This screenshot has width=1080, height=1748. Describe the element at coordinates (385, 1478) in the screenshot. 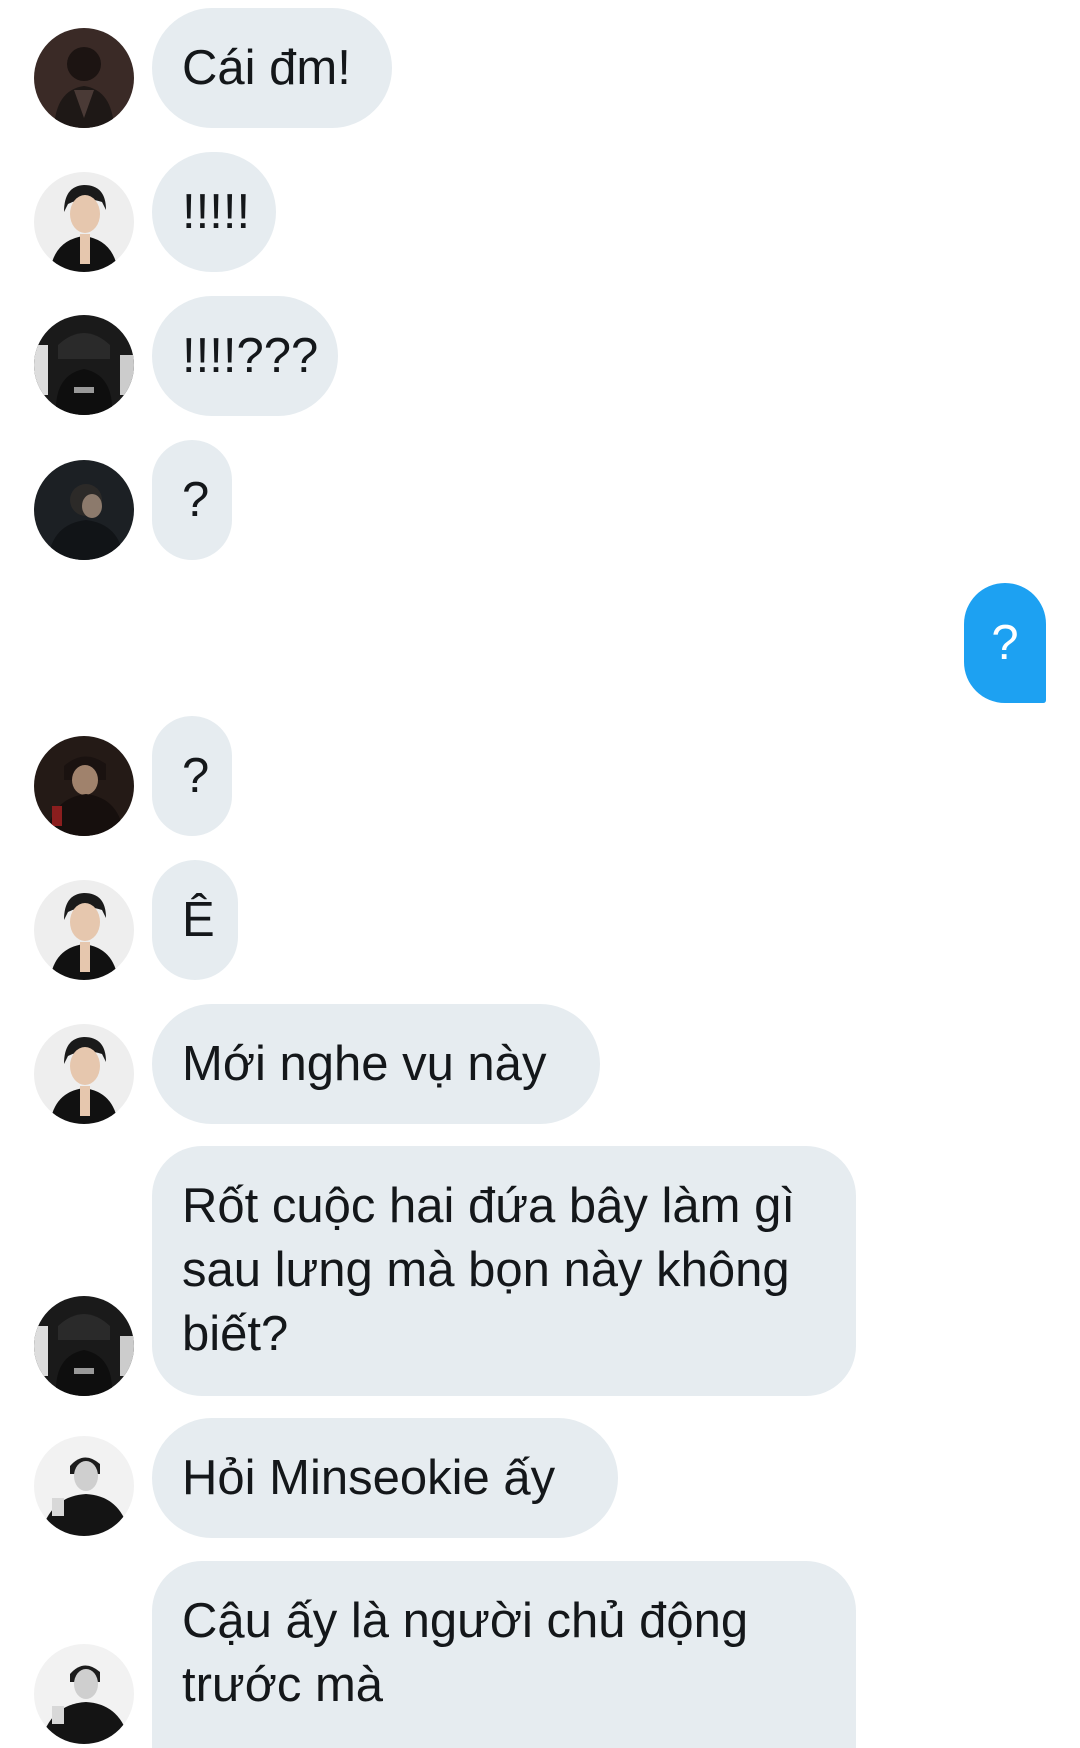

I see `message-bubble: Hỏi Minseokie ấy` at that location.